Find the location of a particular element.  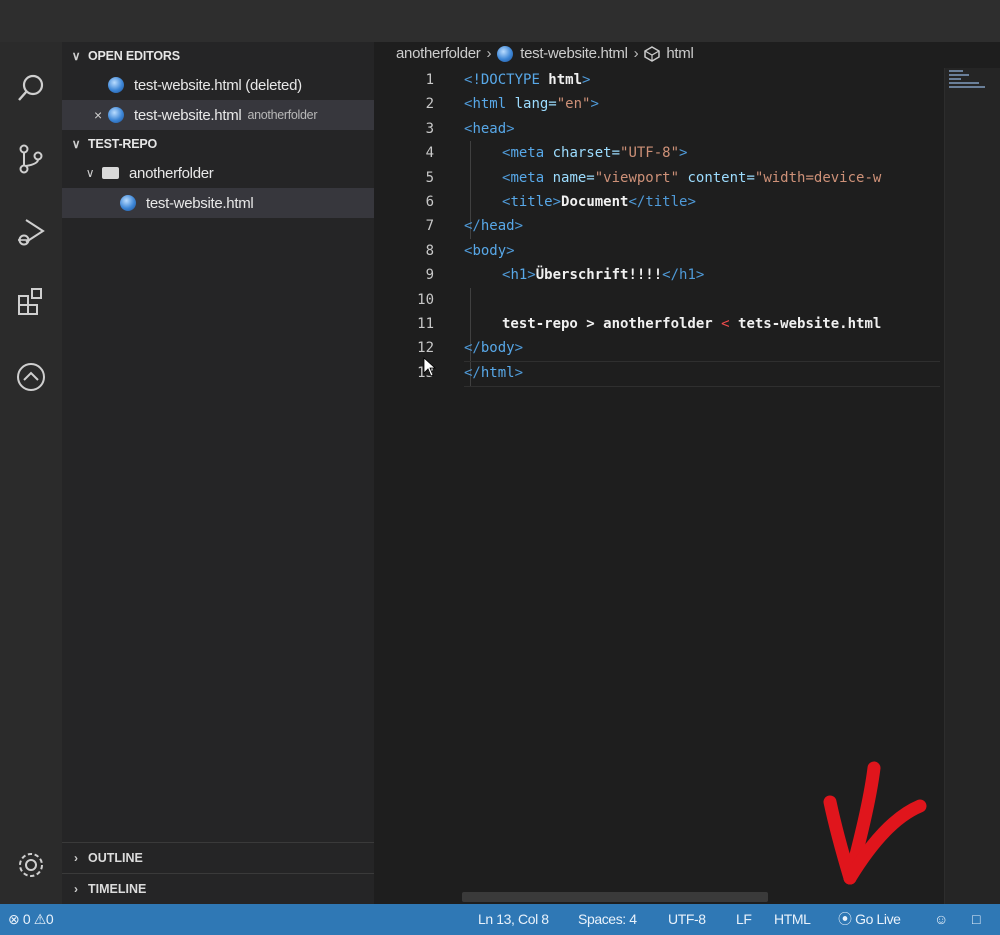

line-number: 2 is located at coordinates (429, 104).